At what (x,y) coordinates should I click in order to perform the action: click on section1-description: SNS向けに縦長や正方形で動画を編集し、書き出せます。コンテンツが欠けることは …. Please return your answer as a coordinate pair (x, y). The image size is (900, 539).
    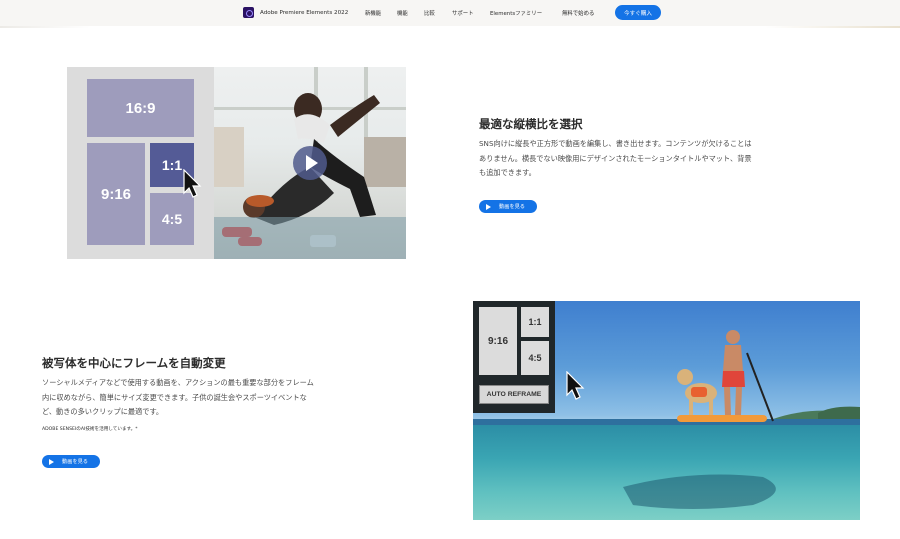
    Looking at the image, I should click on (649, 159).